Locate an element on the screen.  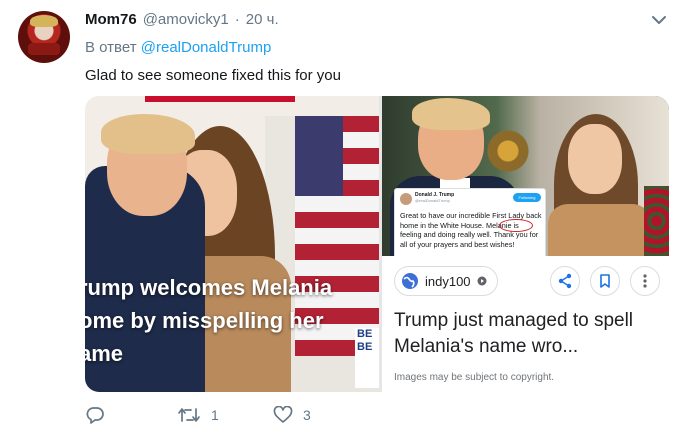
avatar-hat is located at coordinates (44, 21).